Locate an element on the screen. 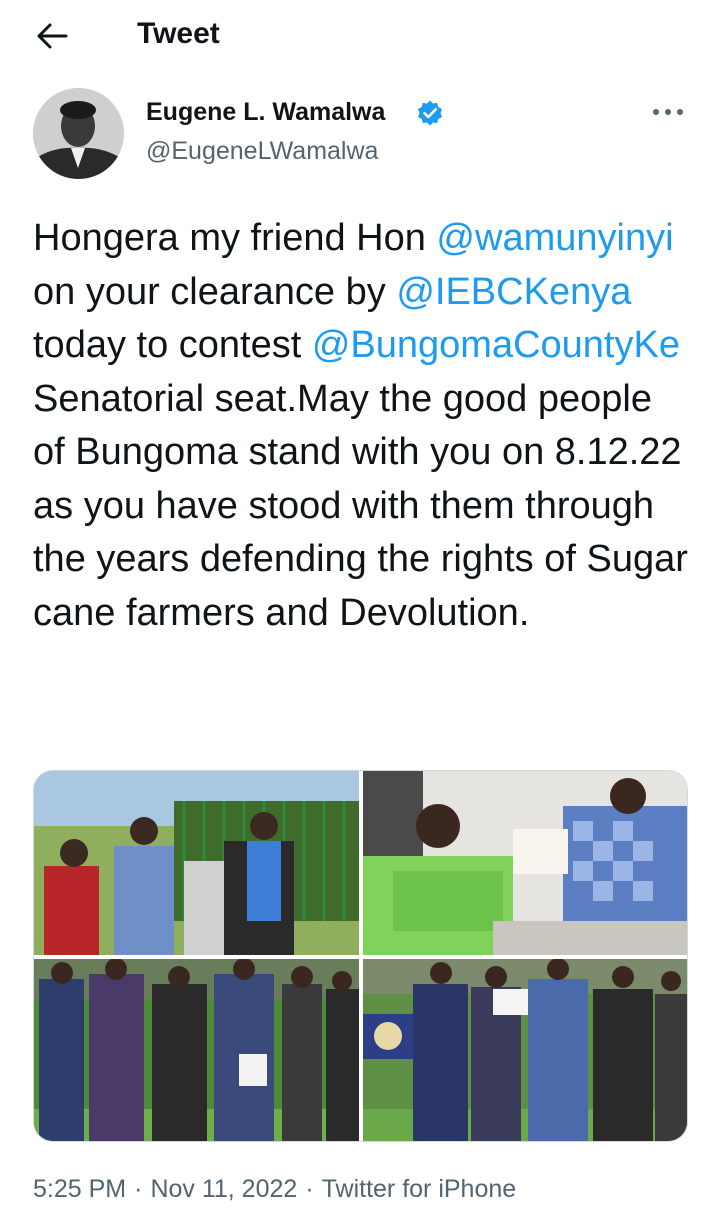 The height and width of the screenshot is (1227, 720). tweet-meta: 5:25 PM · Nov 11, 2022 · Twitter for iPhone is located at coordinates (274, 1189).